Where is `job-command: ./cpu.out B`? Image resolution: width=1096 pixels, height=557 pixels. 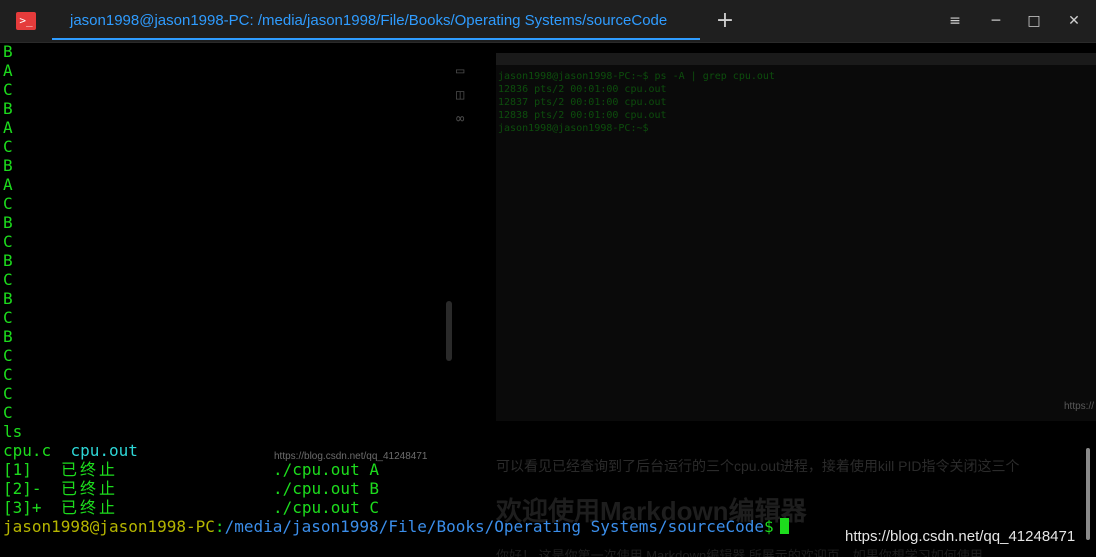 job-command: ./cpu.out B is located at coordinates (326, 488).